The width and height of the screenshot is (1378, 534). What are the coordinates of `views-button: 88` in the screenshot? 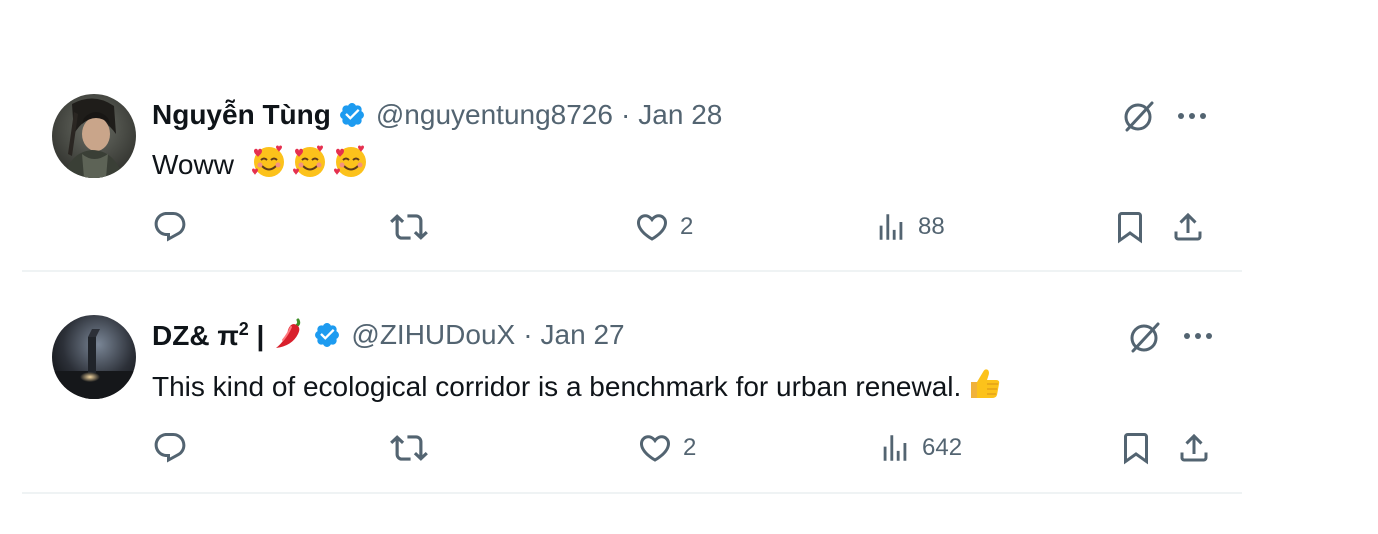 It's located at (909, 227).